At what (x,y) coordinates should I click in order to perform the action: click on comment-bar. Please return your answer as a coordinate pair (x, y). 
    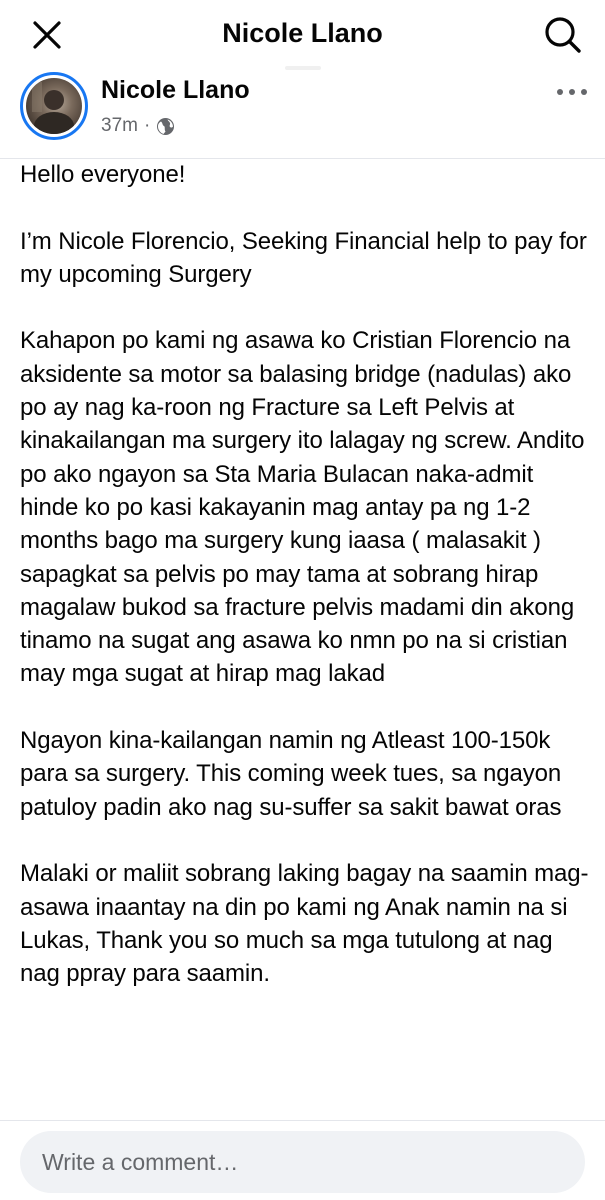
    Looking at the image, I should click on (302, 1160).